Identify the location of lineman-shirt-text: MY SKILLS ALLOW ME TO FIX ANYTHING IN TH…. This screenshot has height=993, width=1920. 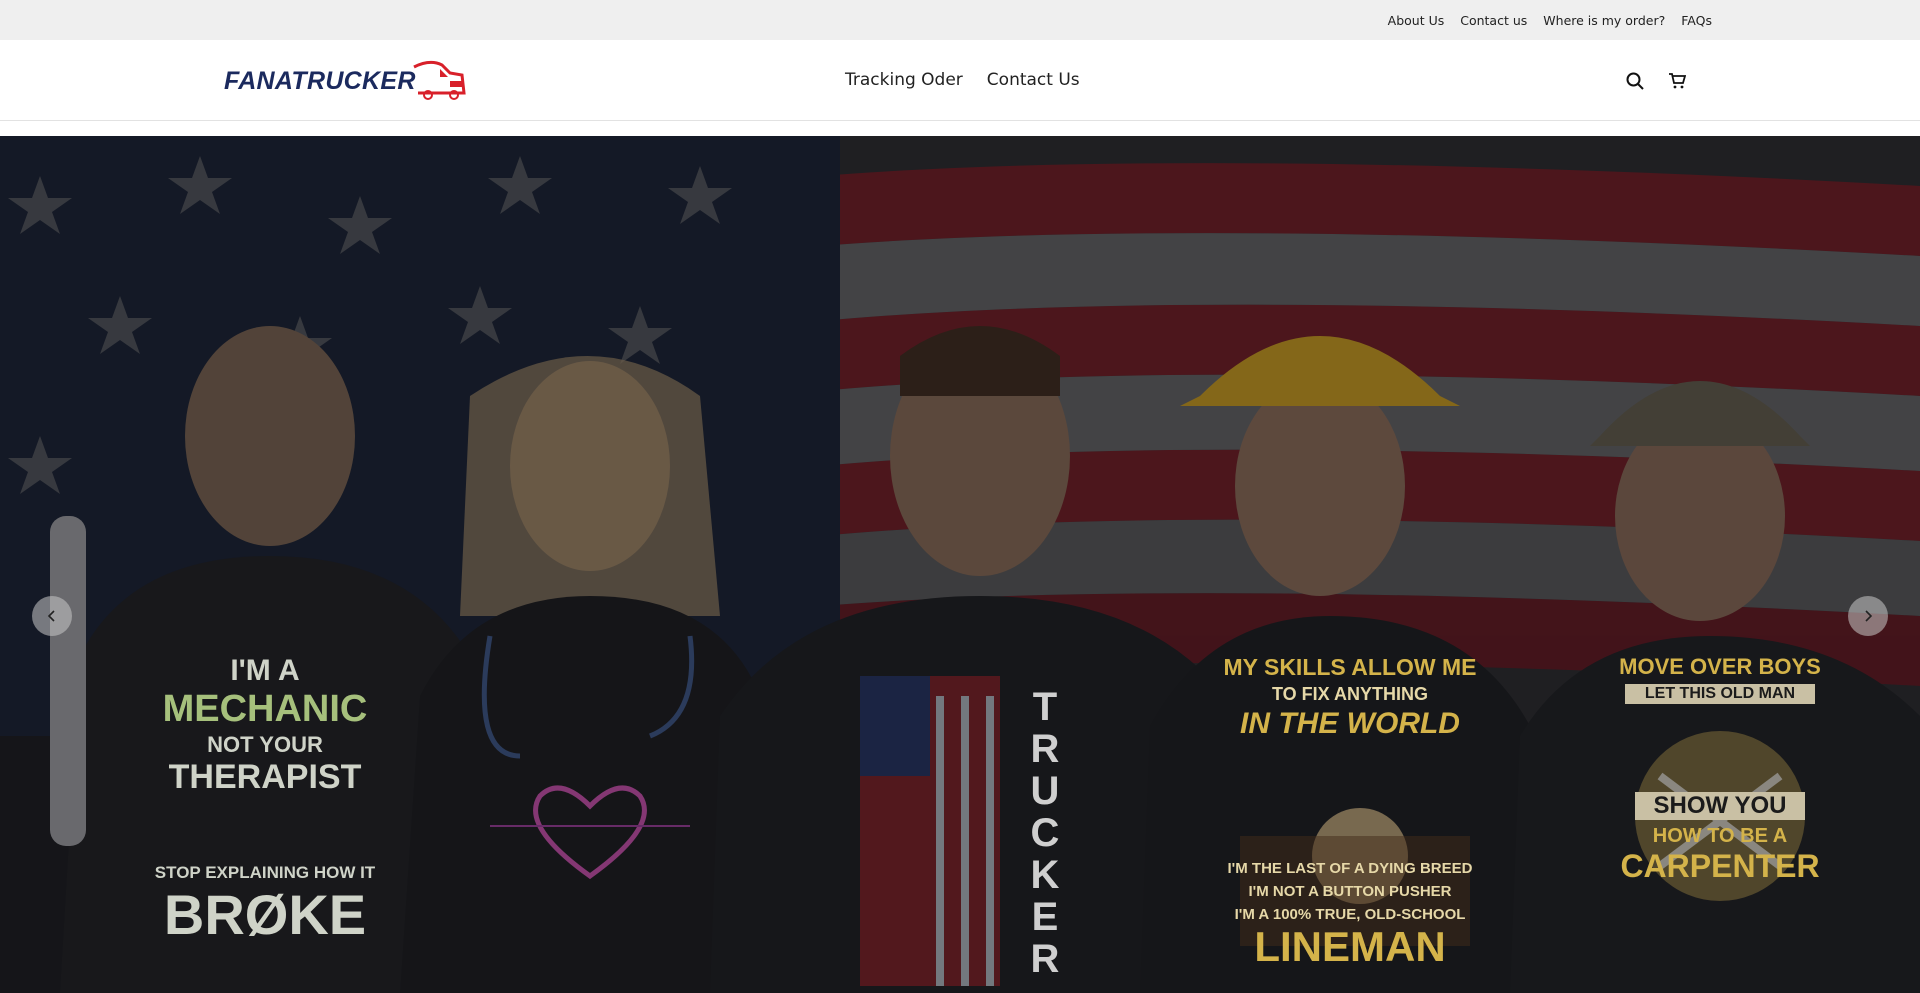
(1350, 812).